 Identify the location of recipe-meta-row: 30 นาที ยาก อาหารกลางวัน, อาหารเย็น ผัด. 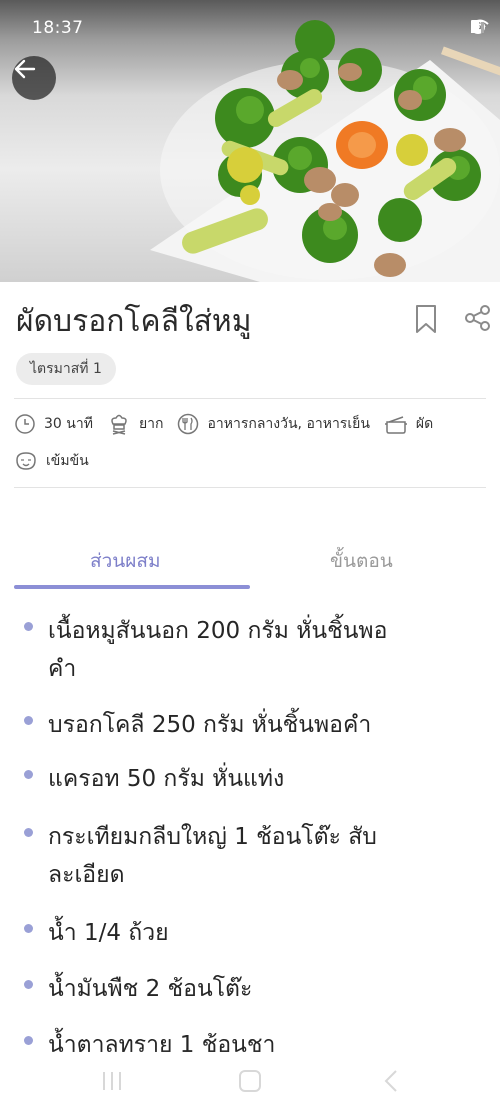
(230, 424).